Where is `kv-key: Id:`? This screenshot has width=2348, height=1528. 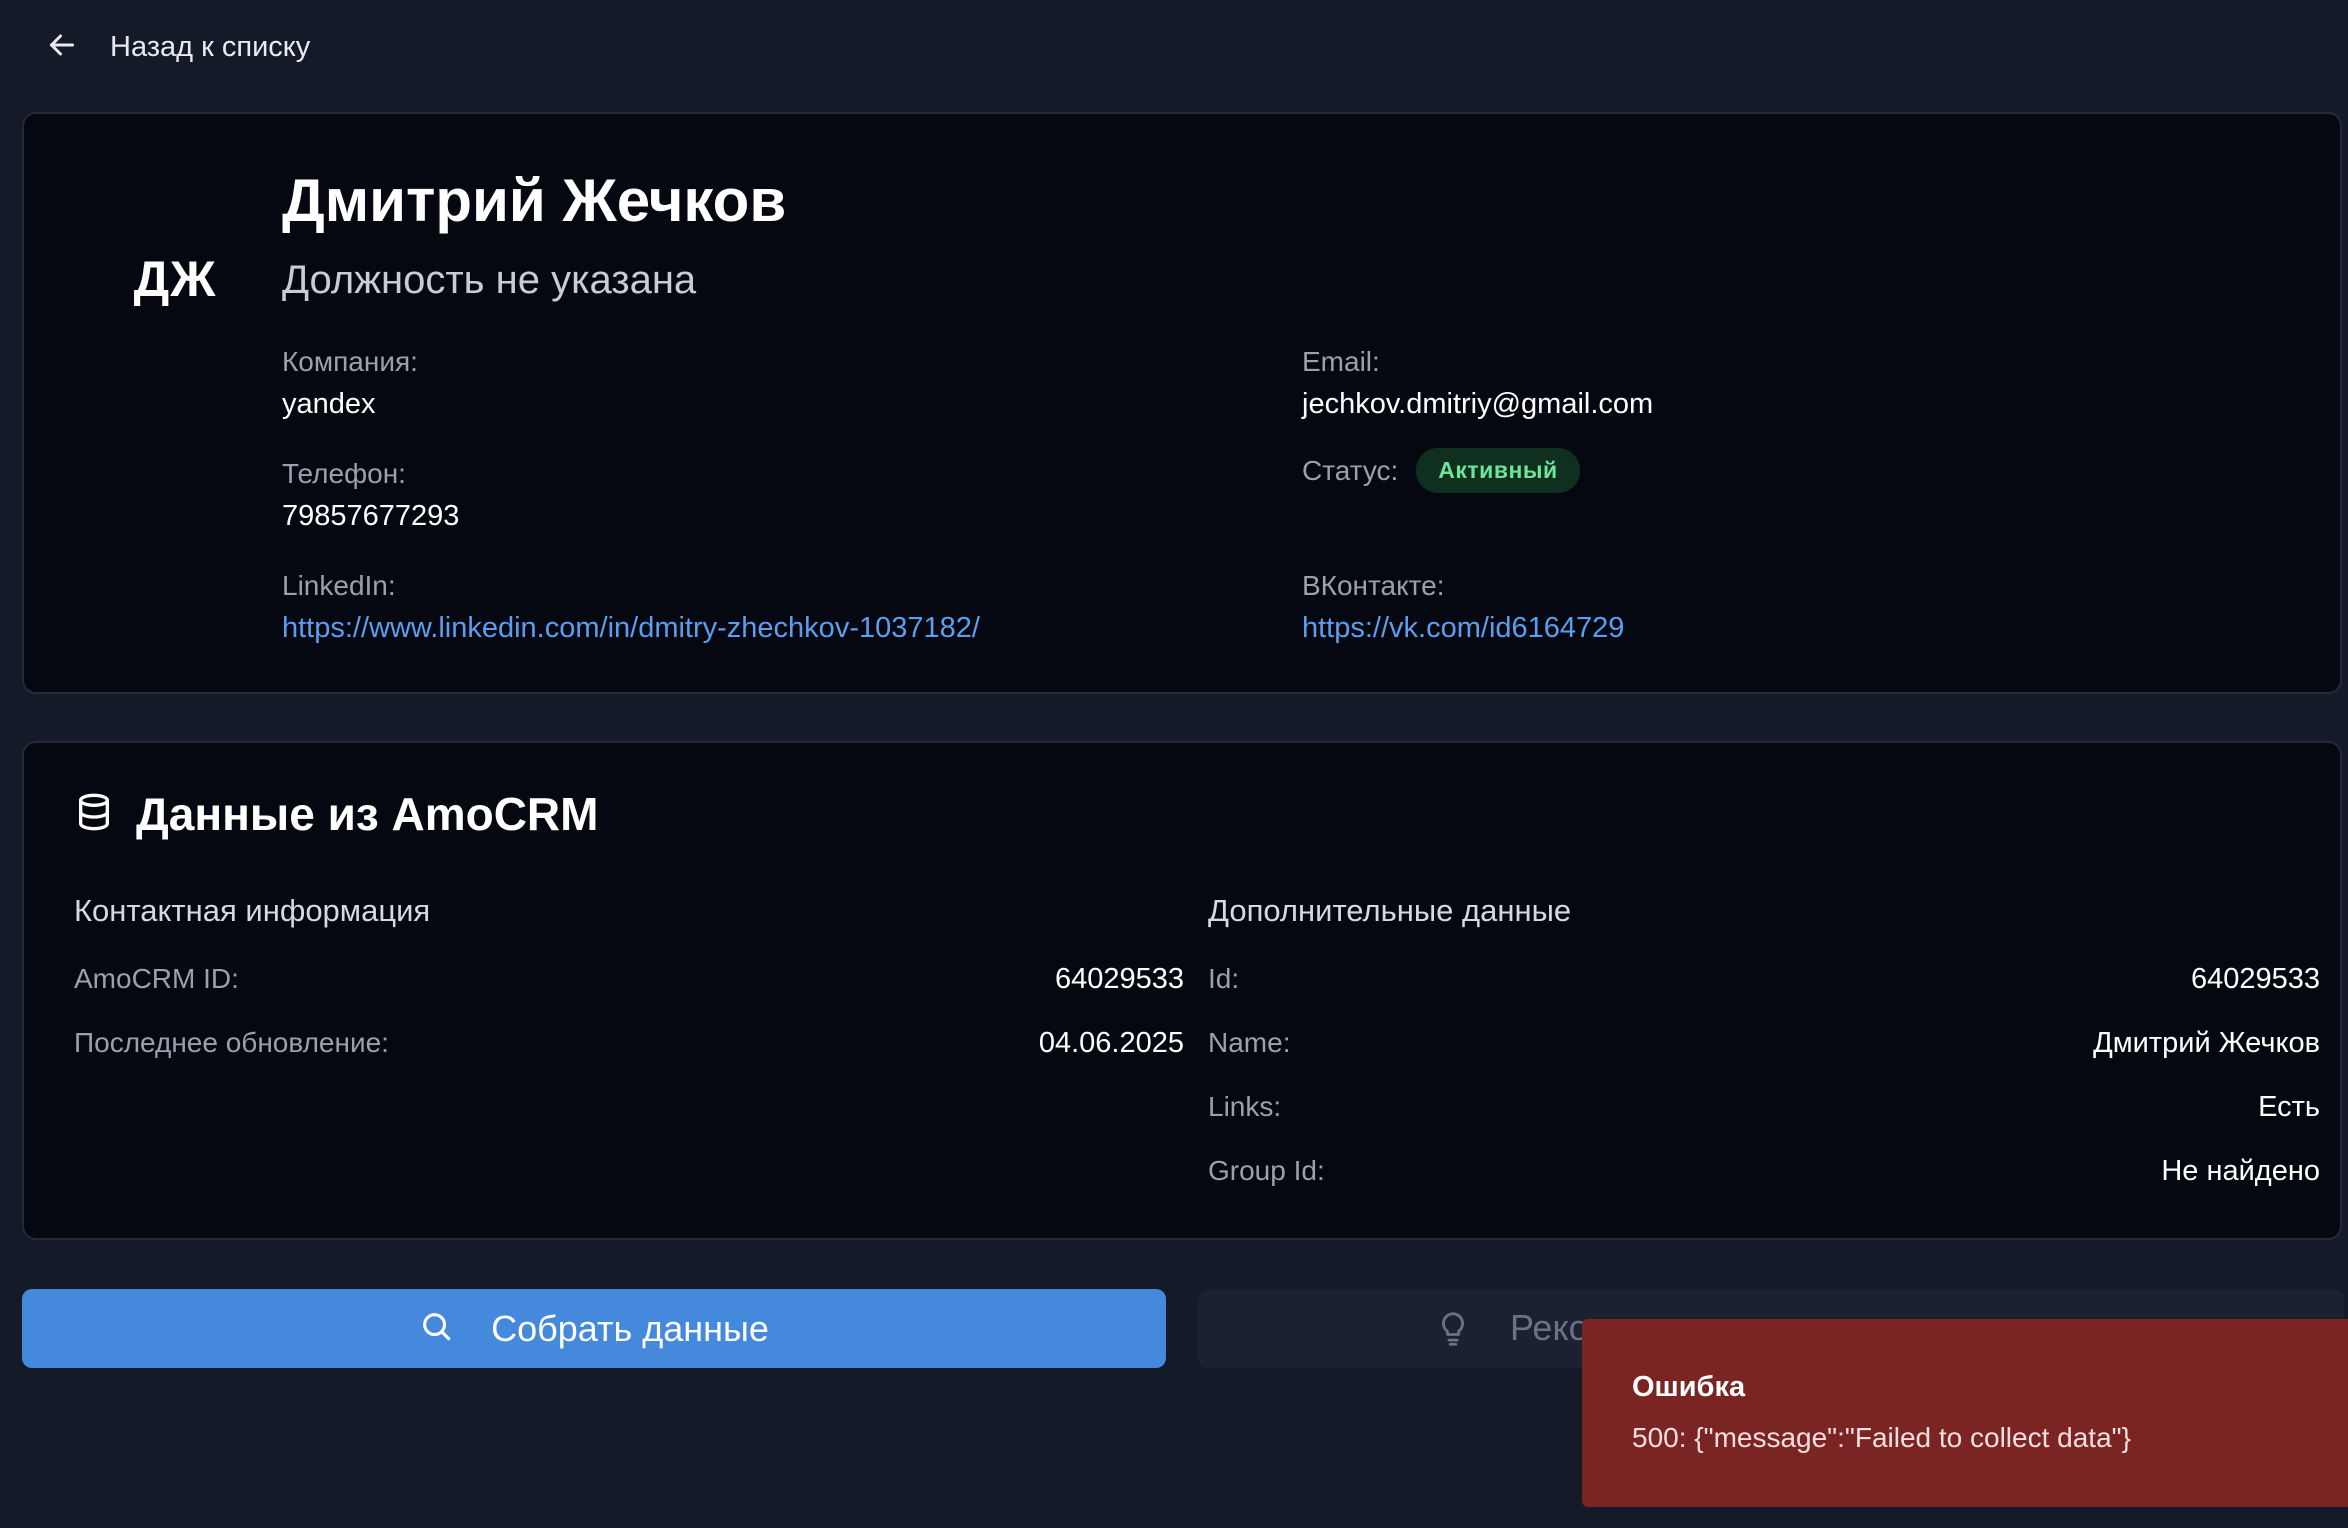 kv-key: Id: is located at coordinates (1224, 978).